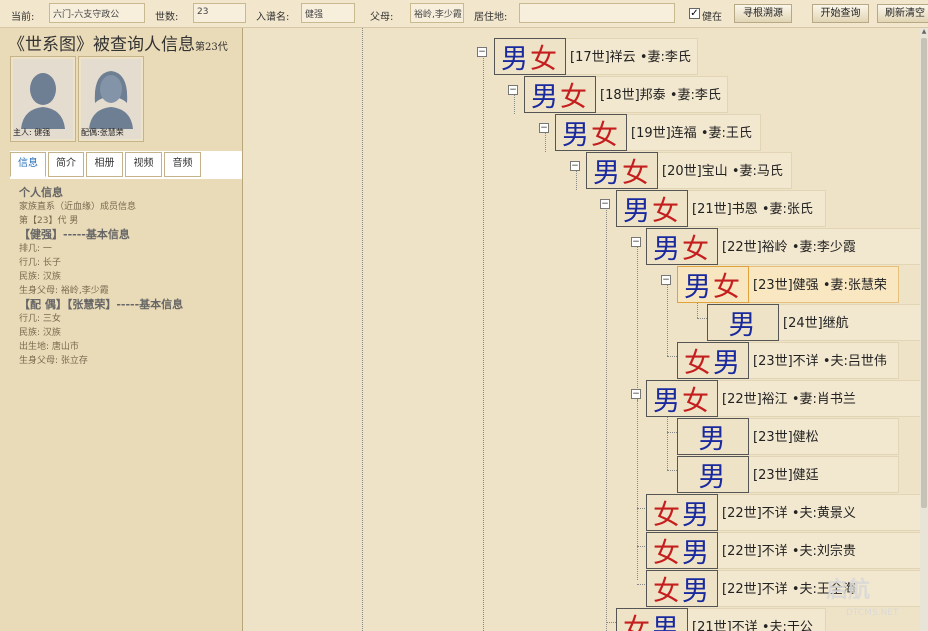 Image resolution: width=928 pixels, height=631 pixels. I want to click on alive-checkbox: ✓, so click(694, 13).